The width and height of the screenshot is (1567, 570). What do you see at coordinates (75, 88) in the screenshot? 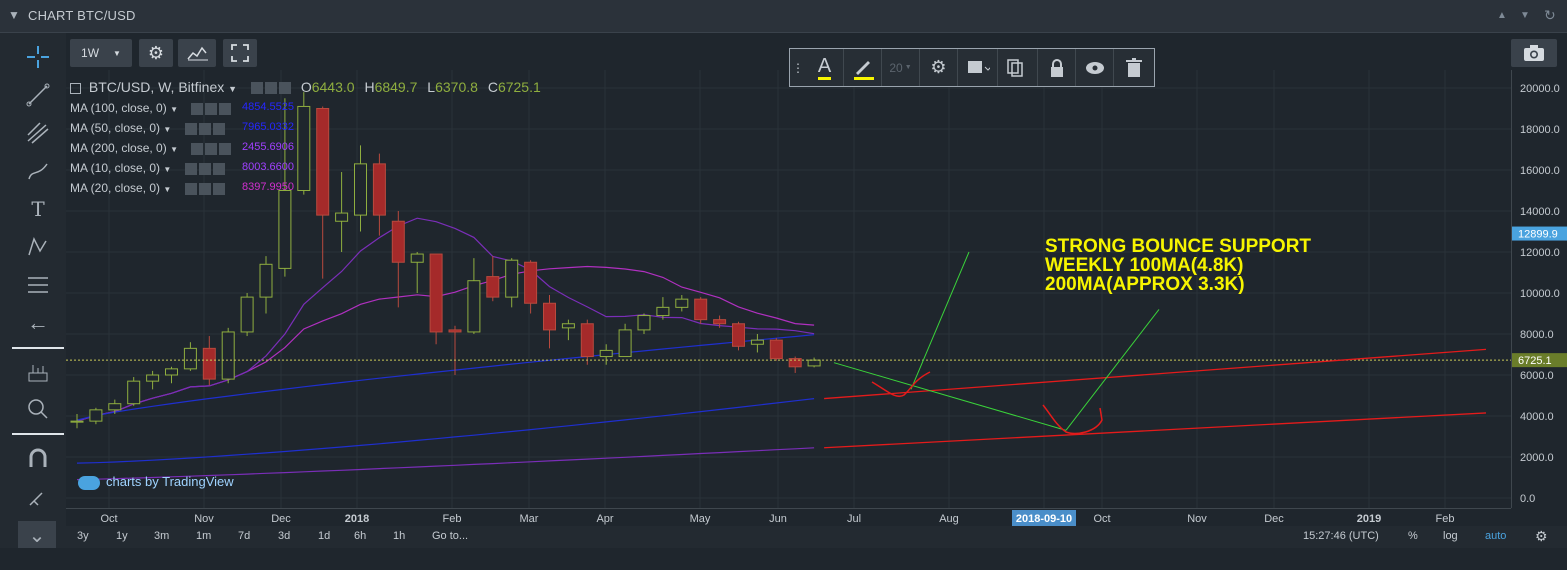
I see `collapse-legend-icon` at bounding box center [75, 88].